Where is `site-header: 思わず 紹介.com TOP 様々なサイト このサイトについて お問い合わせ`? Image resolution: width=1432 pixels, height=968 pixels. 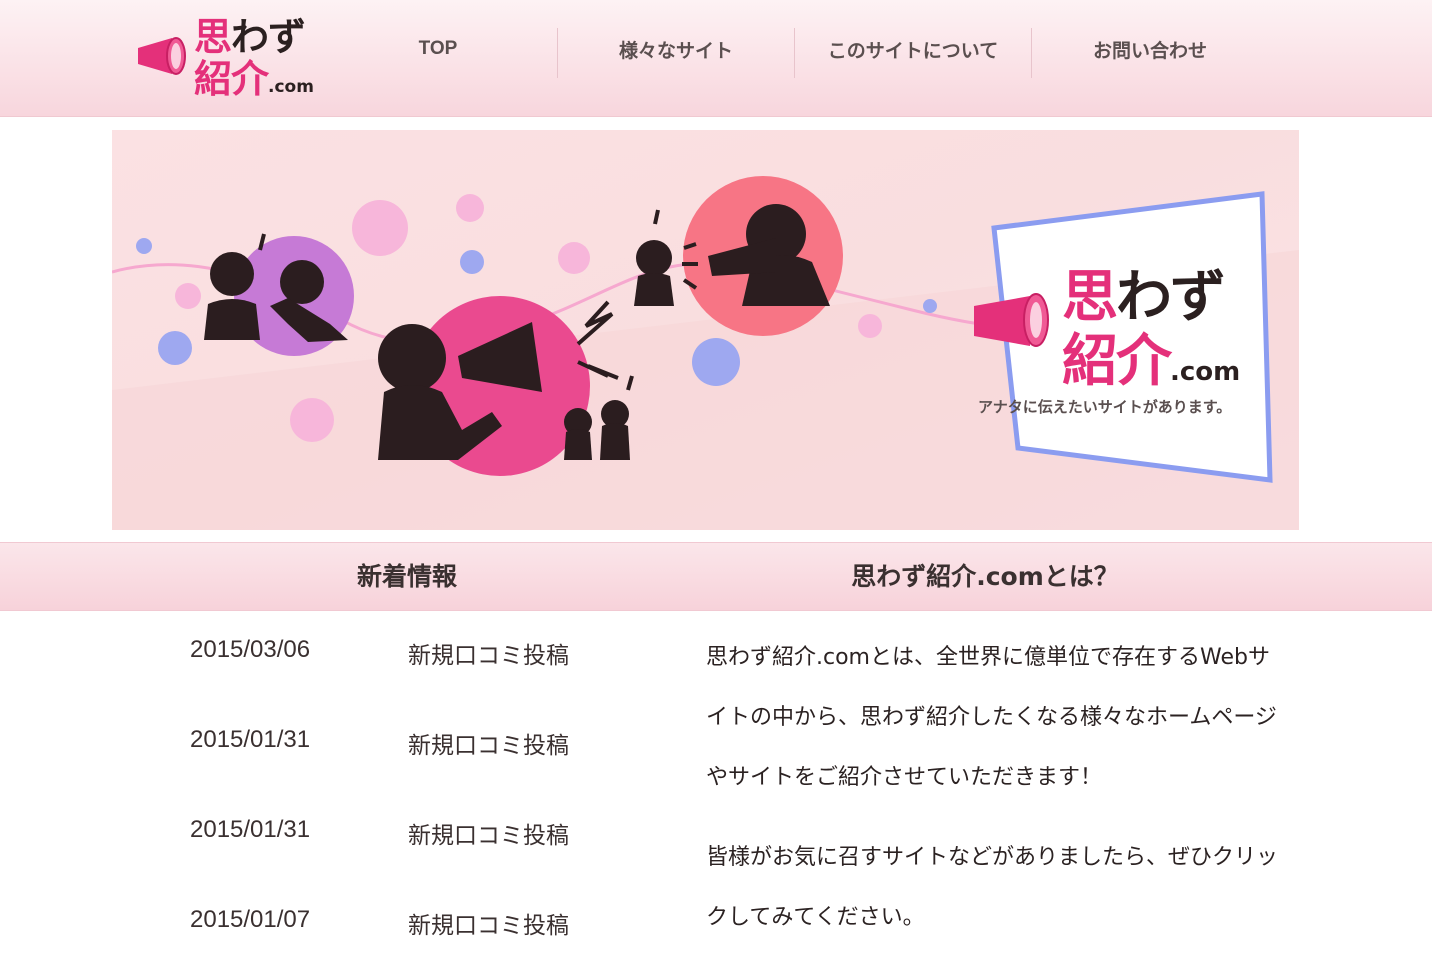
site-header: 思わず 紹介.com TOP 様々なサイト このサイトについて お問い合わせ is located at coordinates (716, 58).